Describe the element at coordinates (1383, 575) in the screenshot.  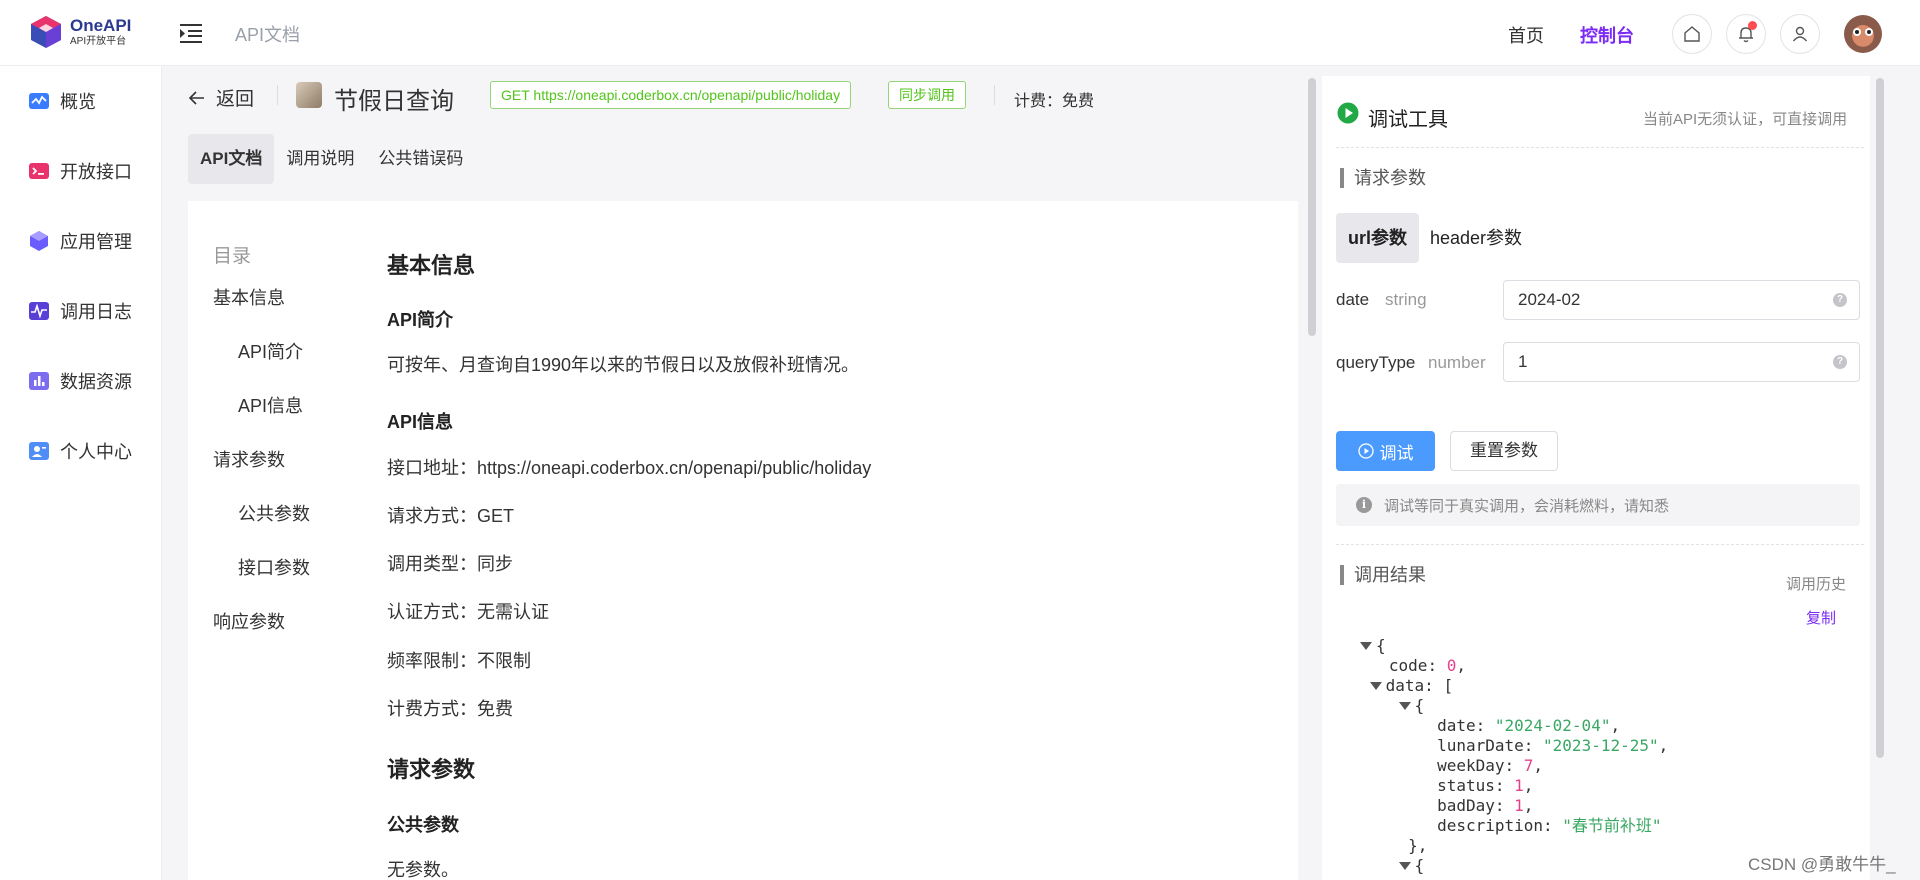
I see `result-section-title: 调用结果` at that location.